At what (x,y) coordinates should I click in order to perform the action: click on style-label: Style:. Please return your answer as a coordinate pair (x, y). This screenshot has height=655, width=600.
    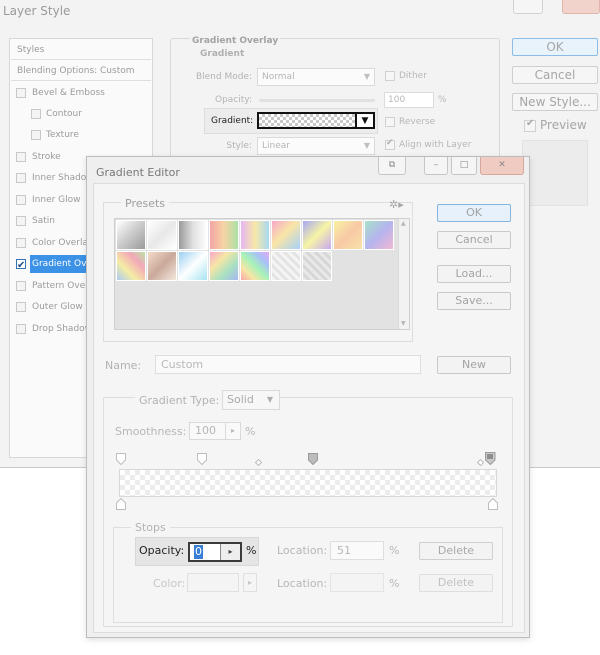
    Looking at the image, I should click on (239, 146).